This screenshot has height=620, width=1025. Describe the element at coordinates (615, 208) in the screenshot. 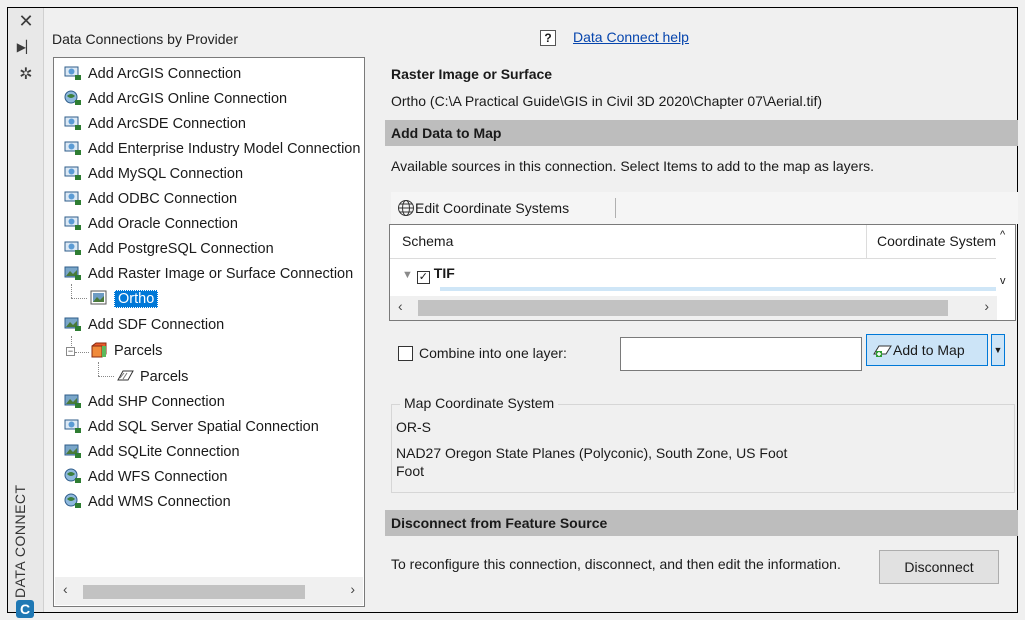

I see `toolbar-divider` at that location.